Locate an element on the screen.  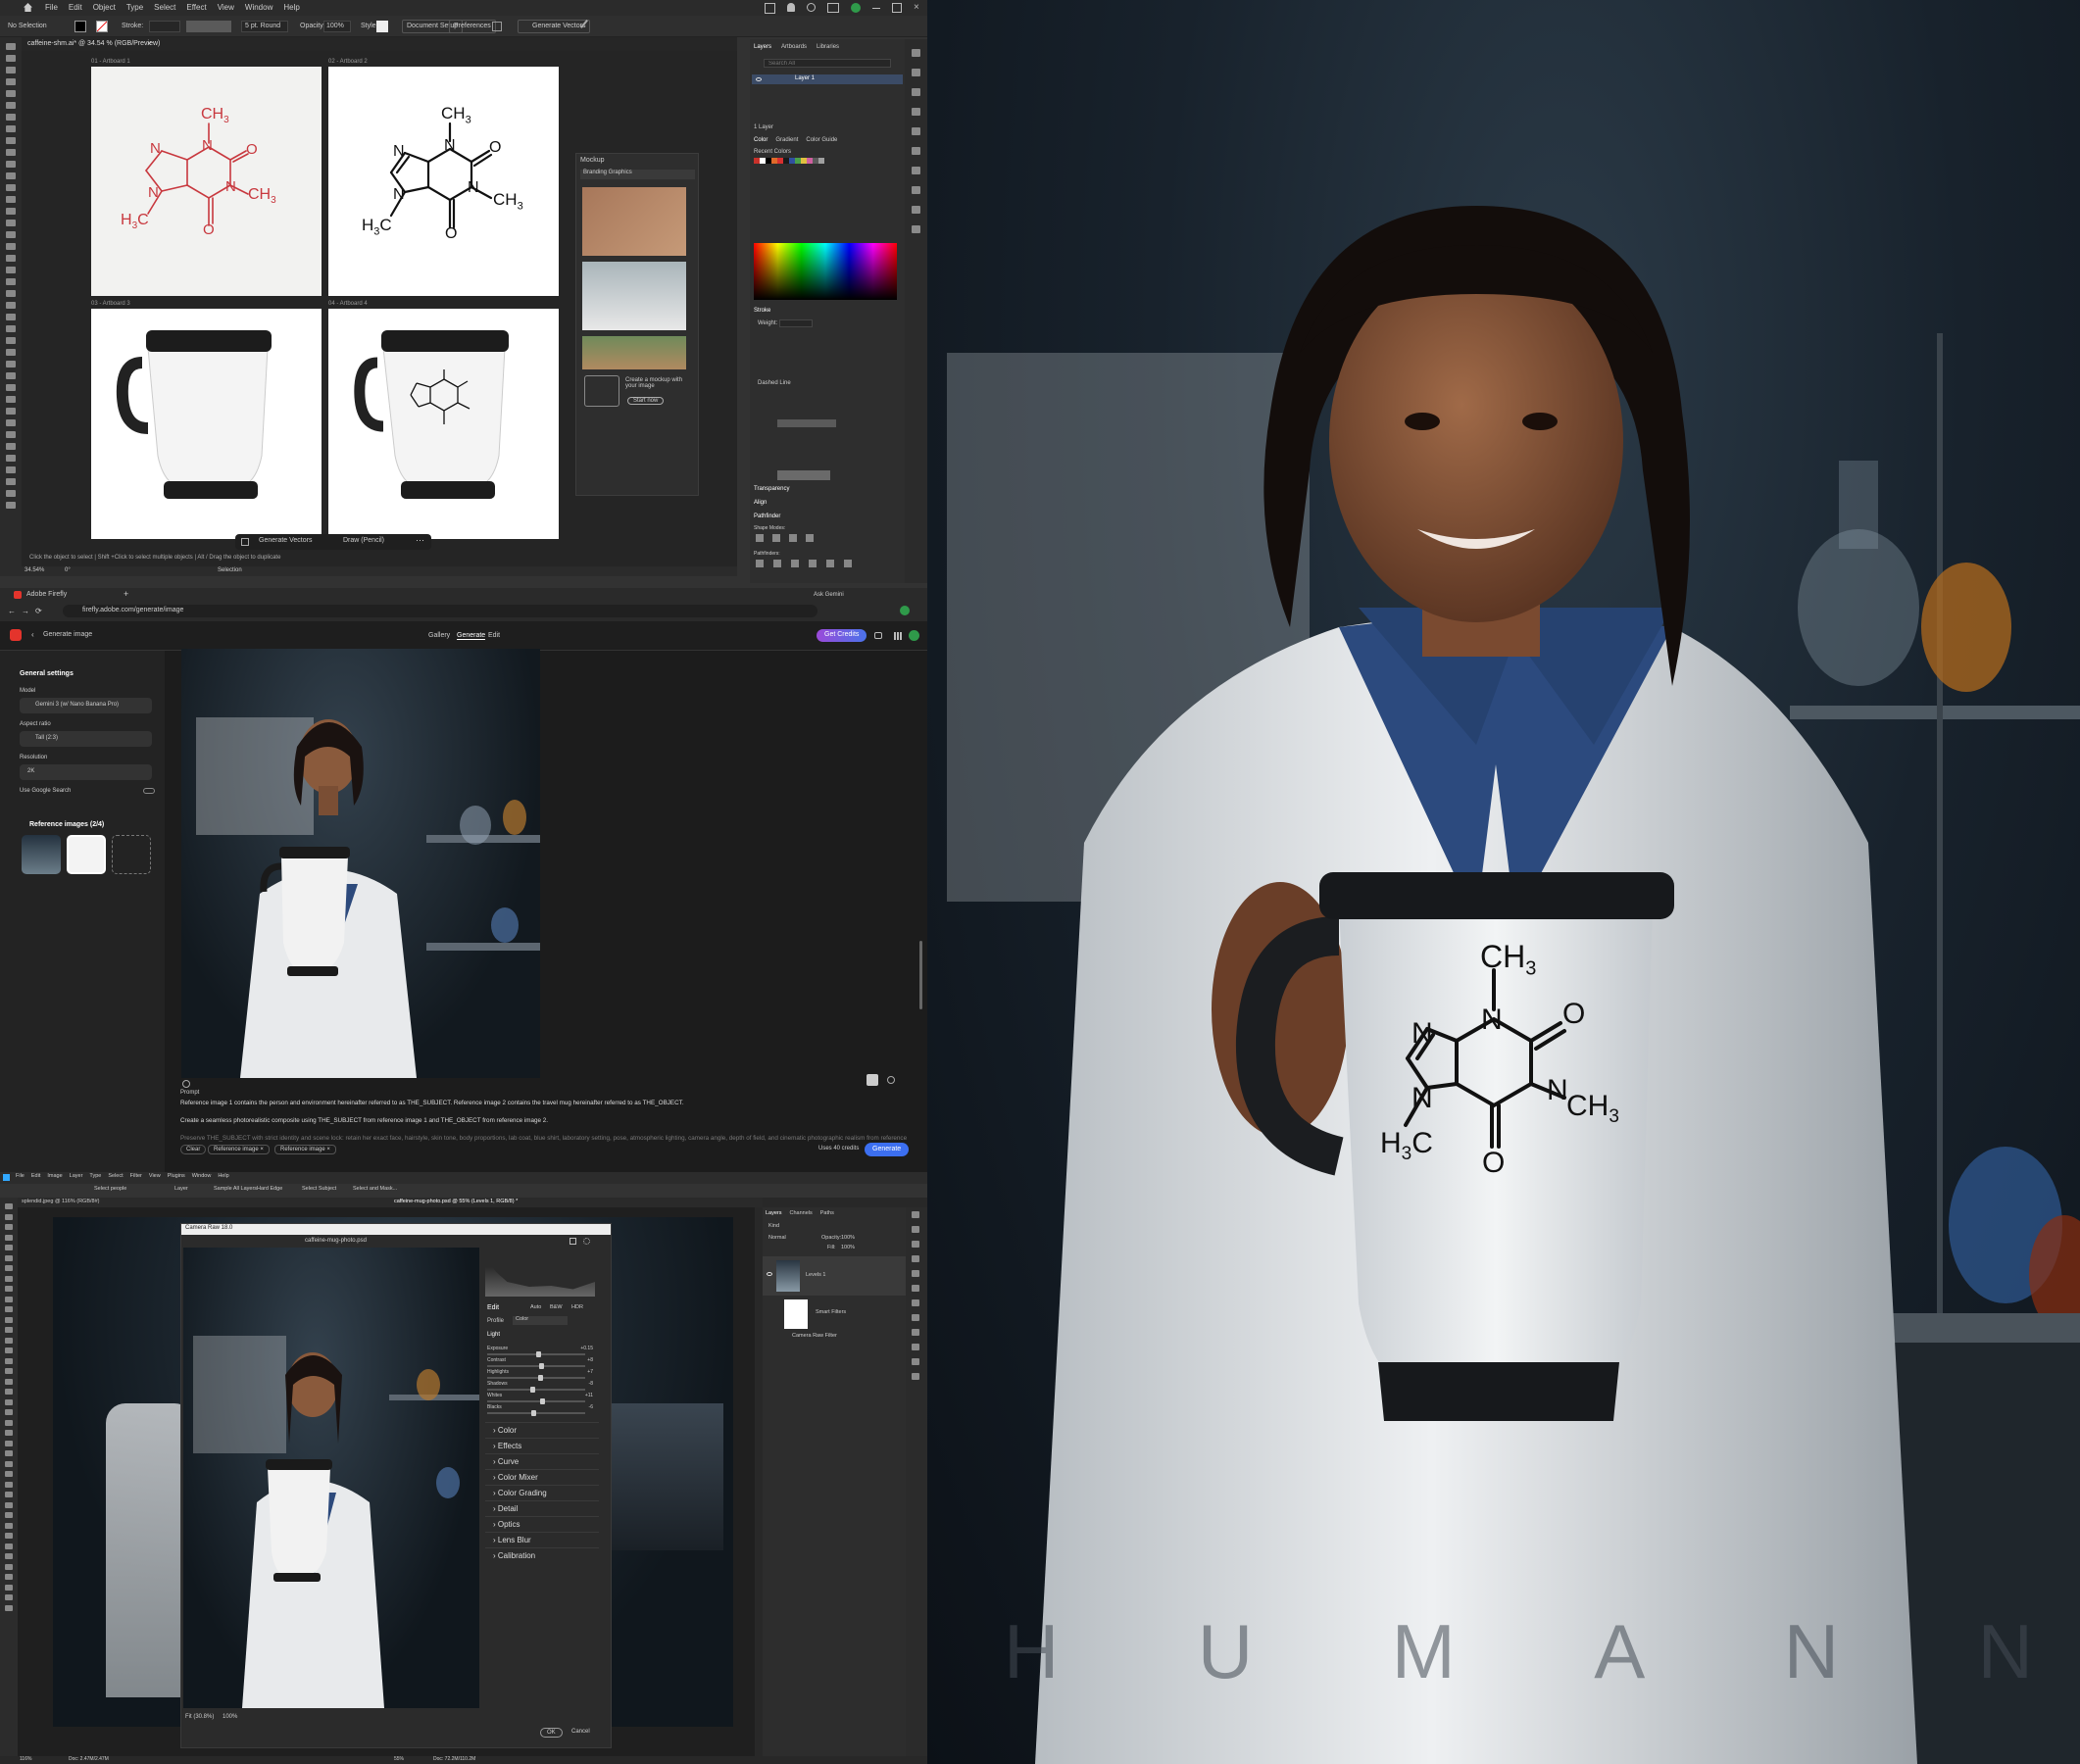
tab-channels: Channels is located at coordinates (801, 1213).